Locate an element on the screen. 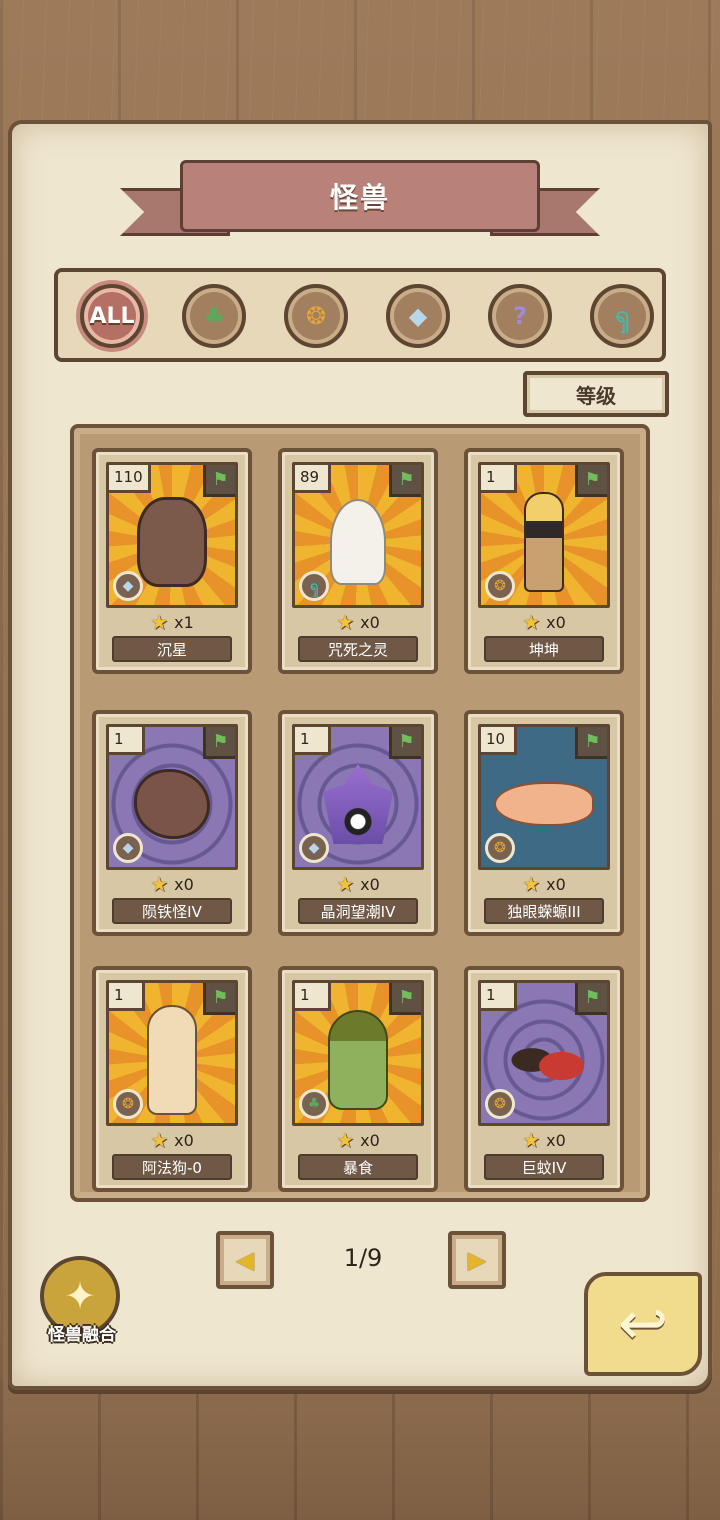 This screenshot has height=1520, width=720. golem-monster-art is located at coordinates (172, 542).